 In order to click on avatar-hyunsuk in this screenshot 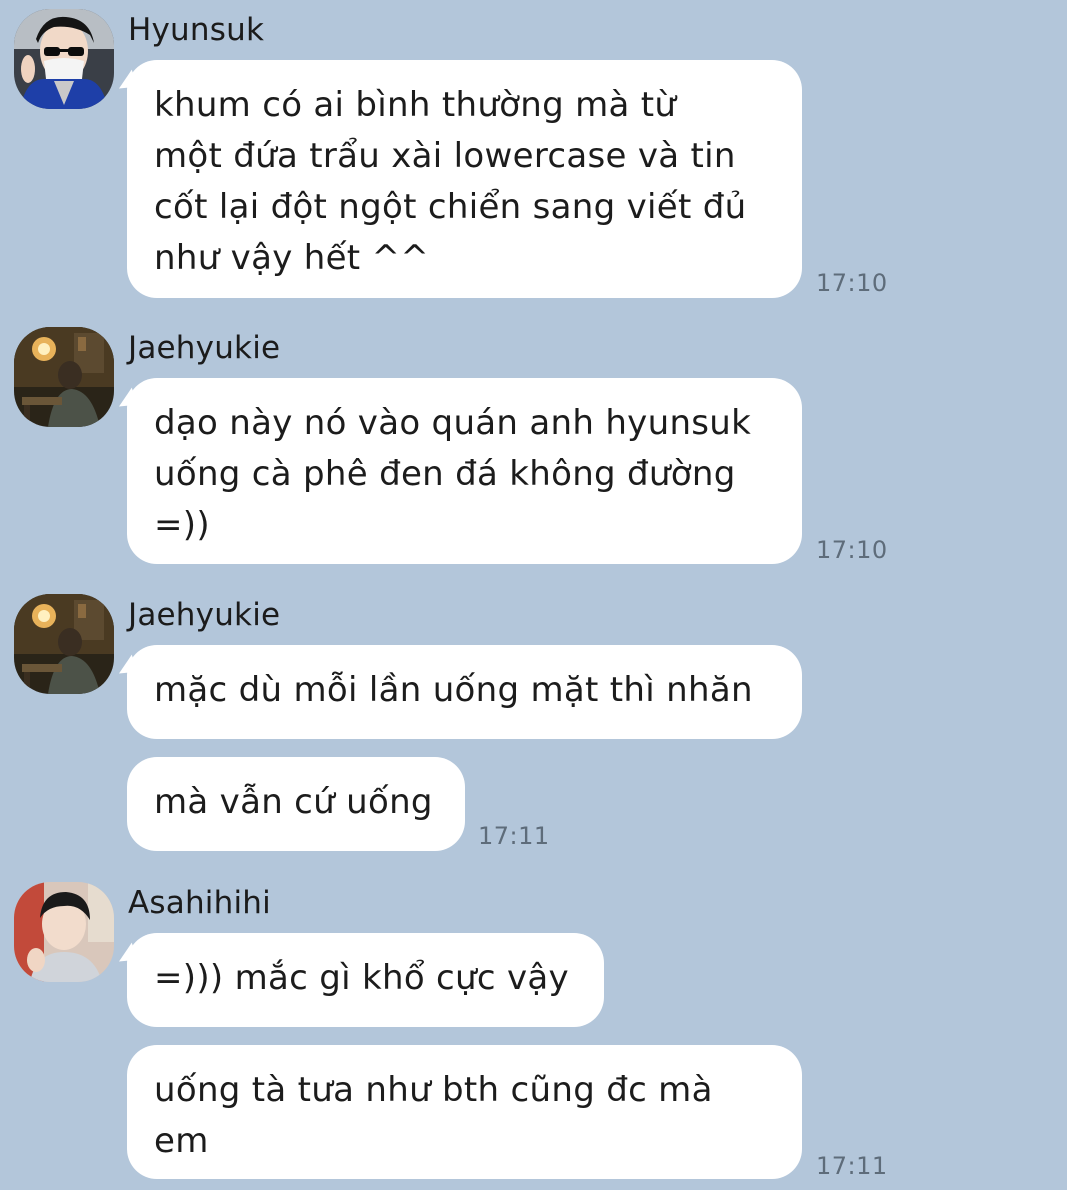, I will do `click(64, 59)`.